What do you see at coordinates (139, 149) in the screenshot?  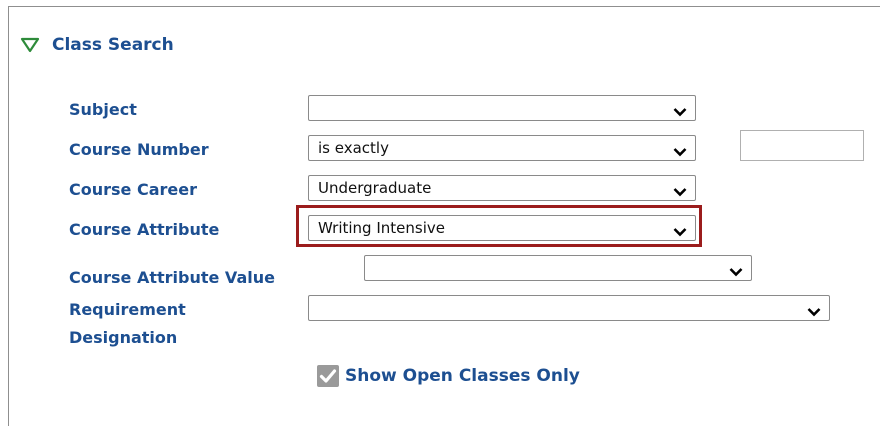 I see `course-number-label: Course Number` at bounding box center [139, 149].